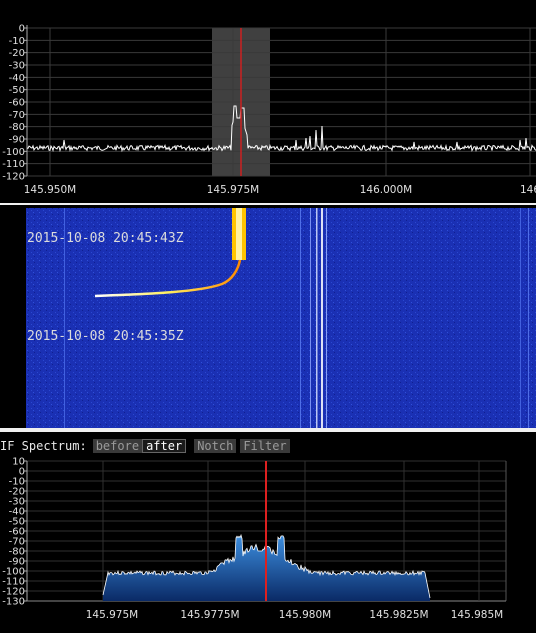 The width and height of the screenshot is (536, 633). What do you see at coordinates (50, 190) in the screenshot?
I see `x-tick-label: 145.950M` at bounding box center [50, 190].